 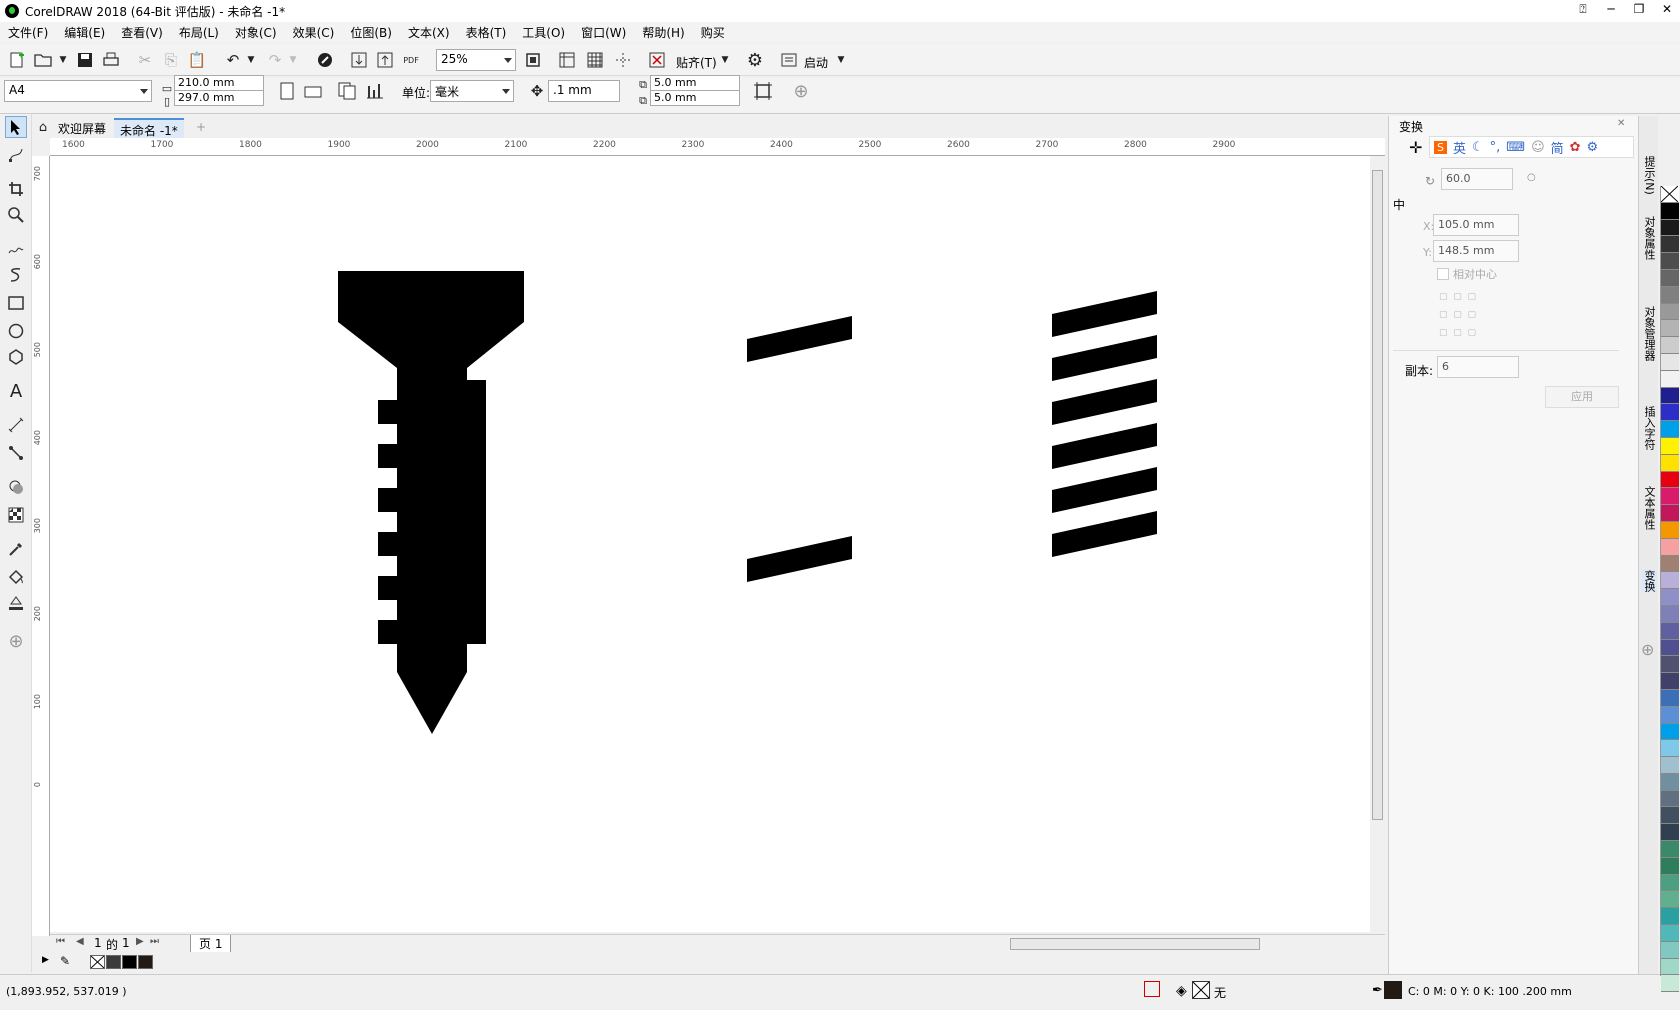 What do you see at coordinates (1593, 147) in the screenshot?
I see `ime-settings-icon: ⚙` at bounding box center [1593, 147].